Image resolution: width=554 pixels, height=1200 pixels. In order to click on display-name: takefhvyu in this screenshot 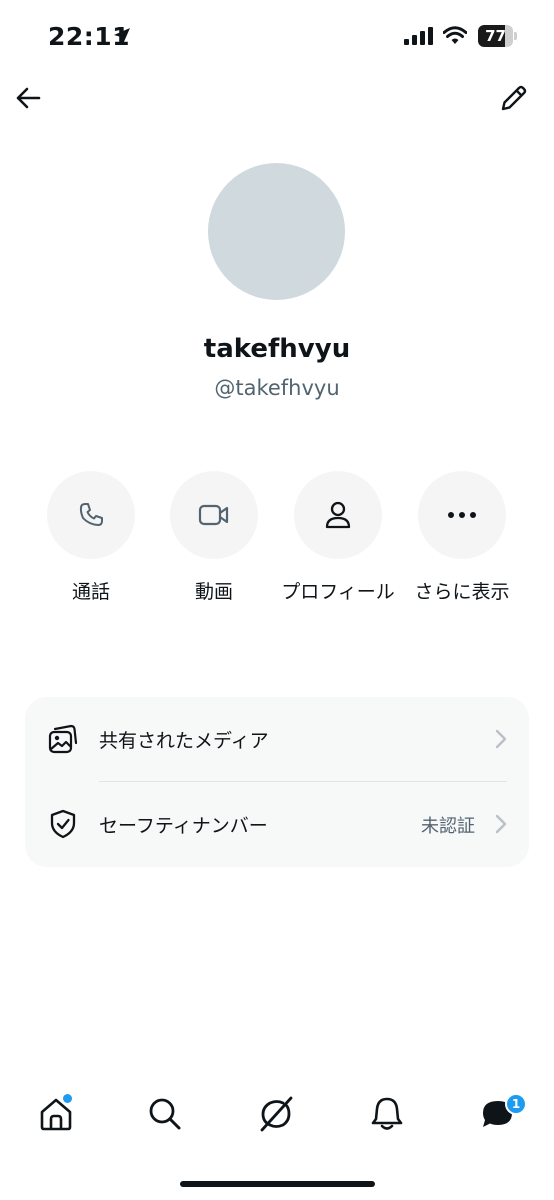, I will do `click(277, 349)`.